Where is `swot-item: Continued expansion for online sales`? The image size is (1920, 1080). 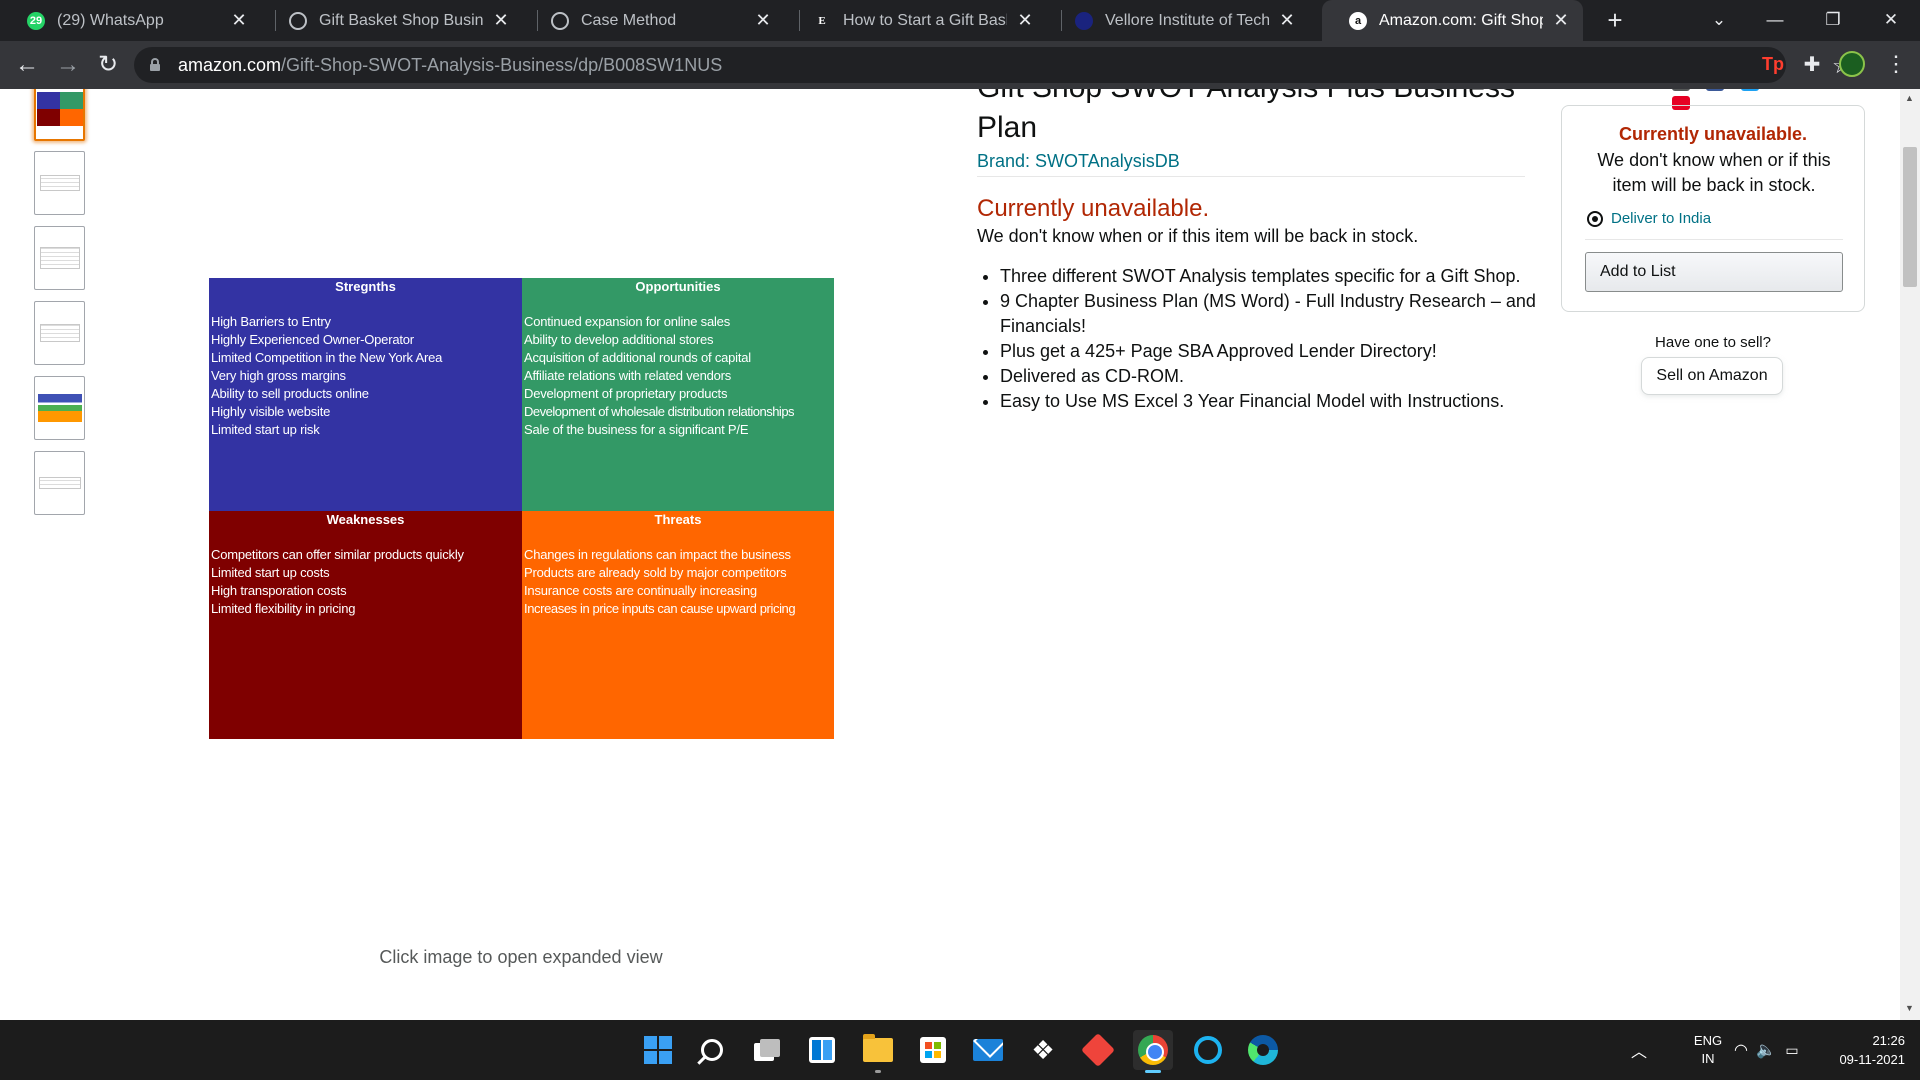
swot-item: Continued expansion for online sales is located at coordinates (627, 321).